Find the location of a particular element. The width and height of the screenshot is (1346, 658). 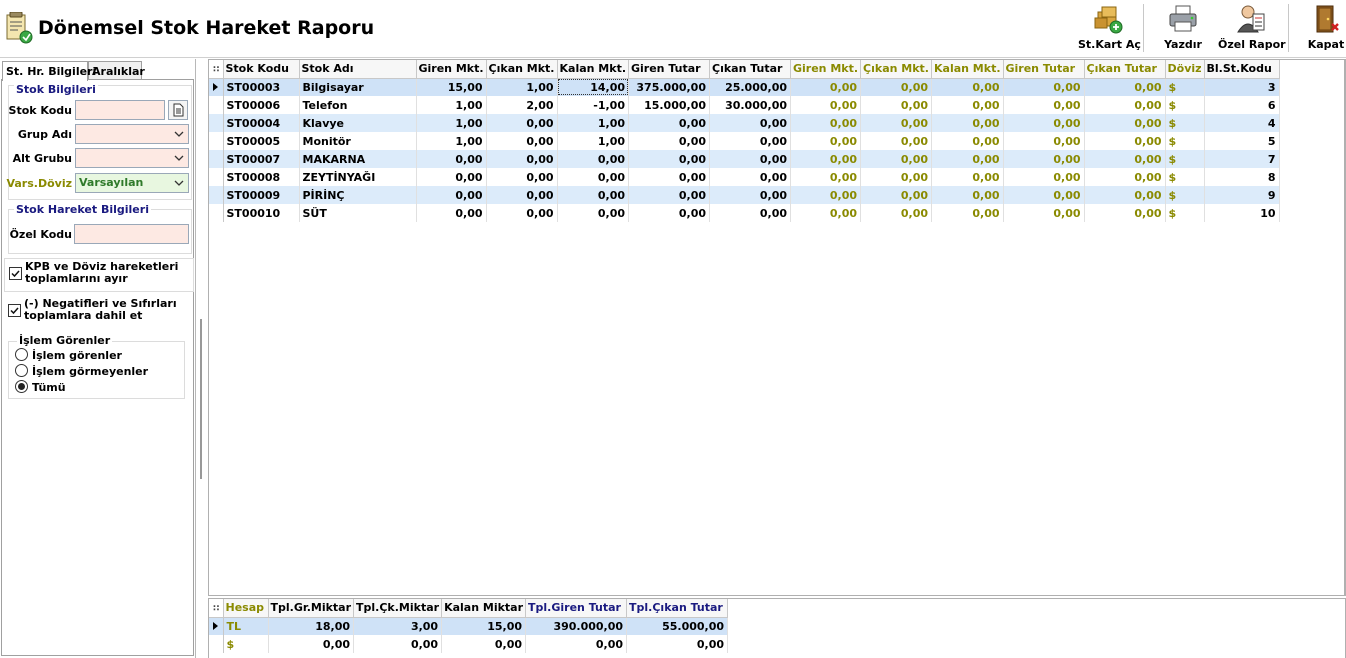

col-header: Giren Mkt. is located at coordinates (451, 69).